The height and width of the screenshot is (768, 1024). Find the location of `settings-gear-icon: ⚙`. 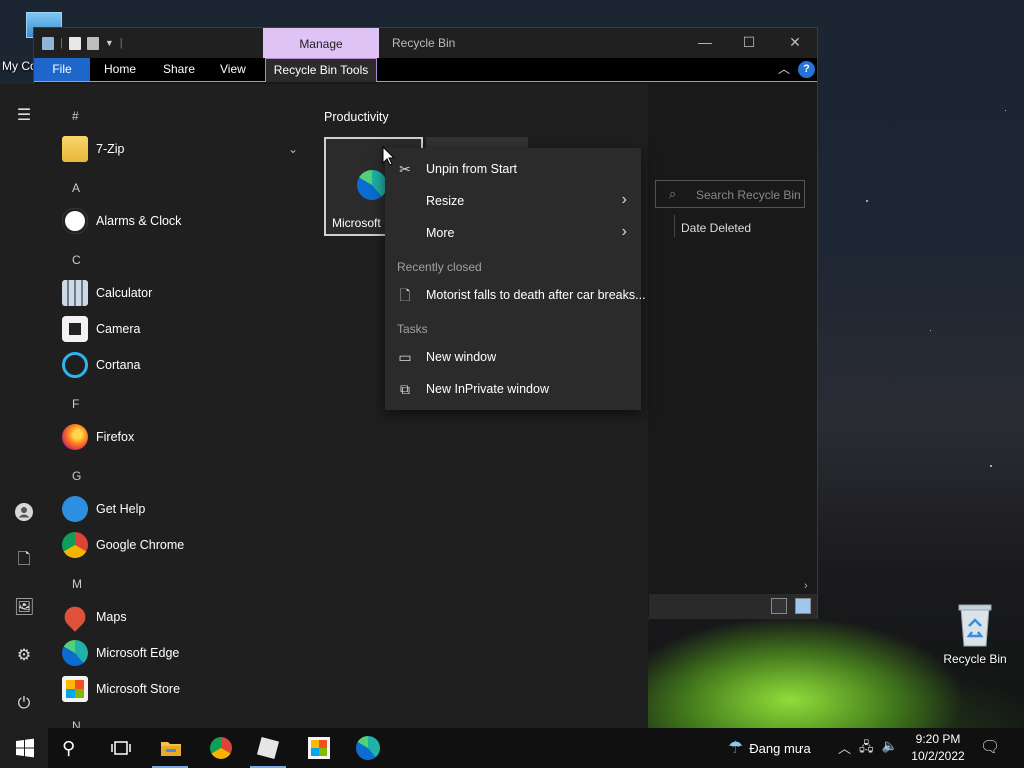

settings-gear-icon: ⚙ is located at coordinates (24, 656).